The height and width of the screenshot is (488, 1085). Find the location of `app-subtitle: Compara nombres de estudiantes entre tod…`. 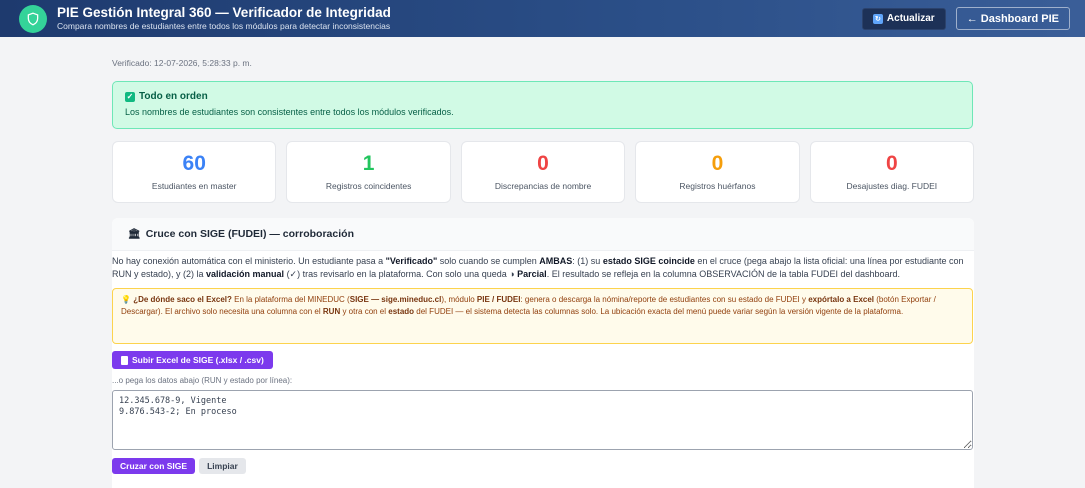

app-subtitle: Compara nombres de estudiantes entre tod… is located at coordinates (224, 26).